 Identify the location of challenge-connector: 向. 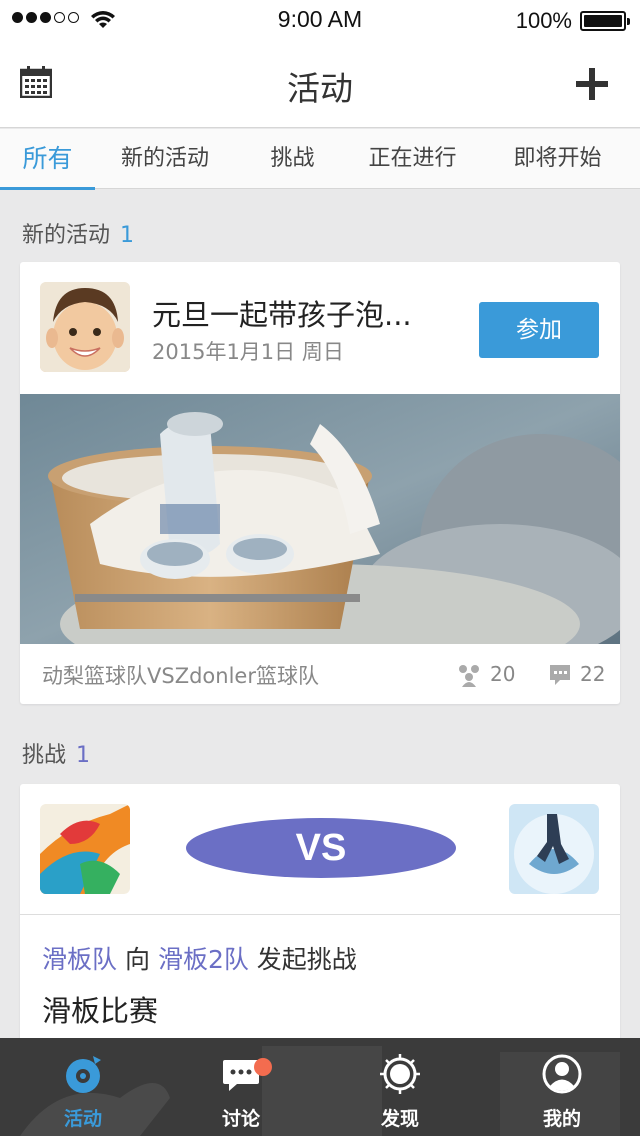
(137, 959).